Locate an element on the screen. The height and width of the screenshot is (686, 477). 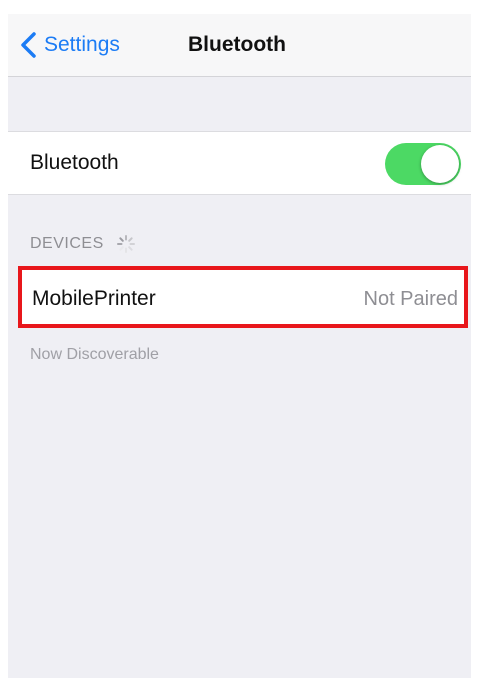
device-row-mobileprinter: MobilePrinter Not Paired is located at coordinates (243, 297).